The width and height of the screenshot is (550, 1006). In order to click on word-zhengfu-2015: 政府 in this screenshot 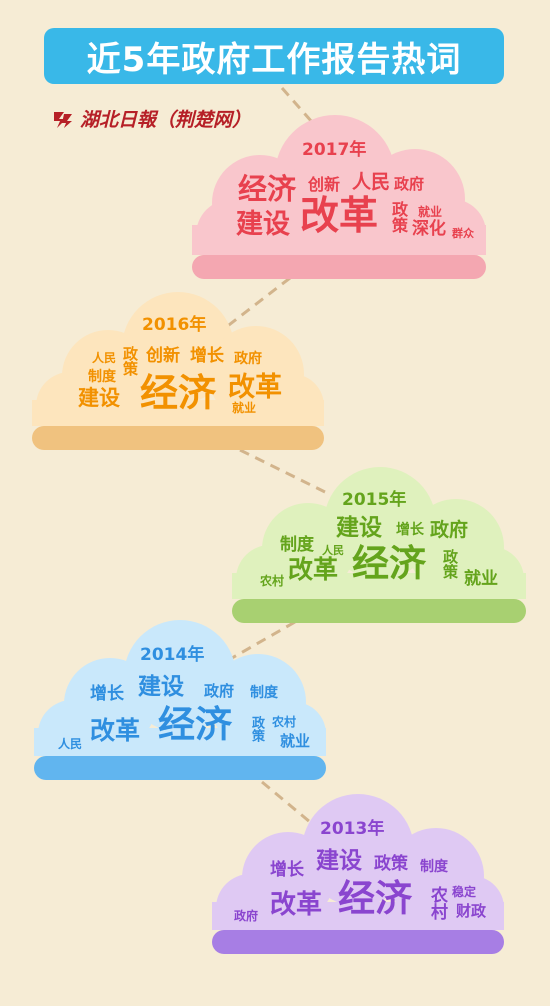, I will do `click(449, 530)`.